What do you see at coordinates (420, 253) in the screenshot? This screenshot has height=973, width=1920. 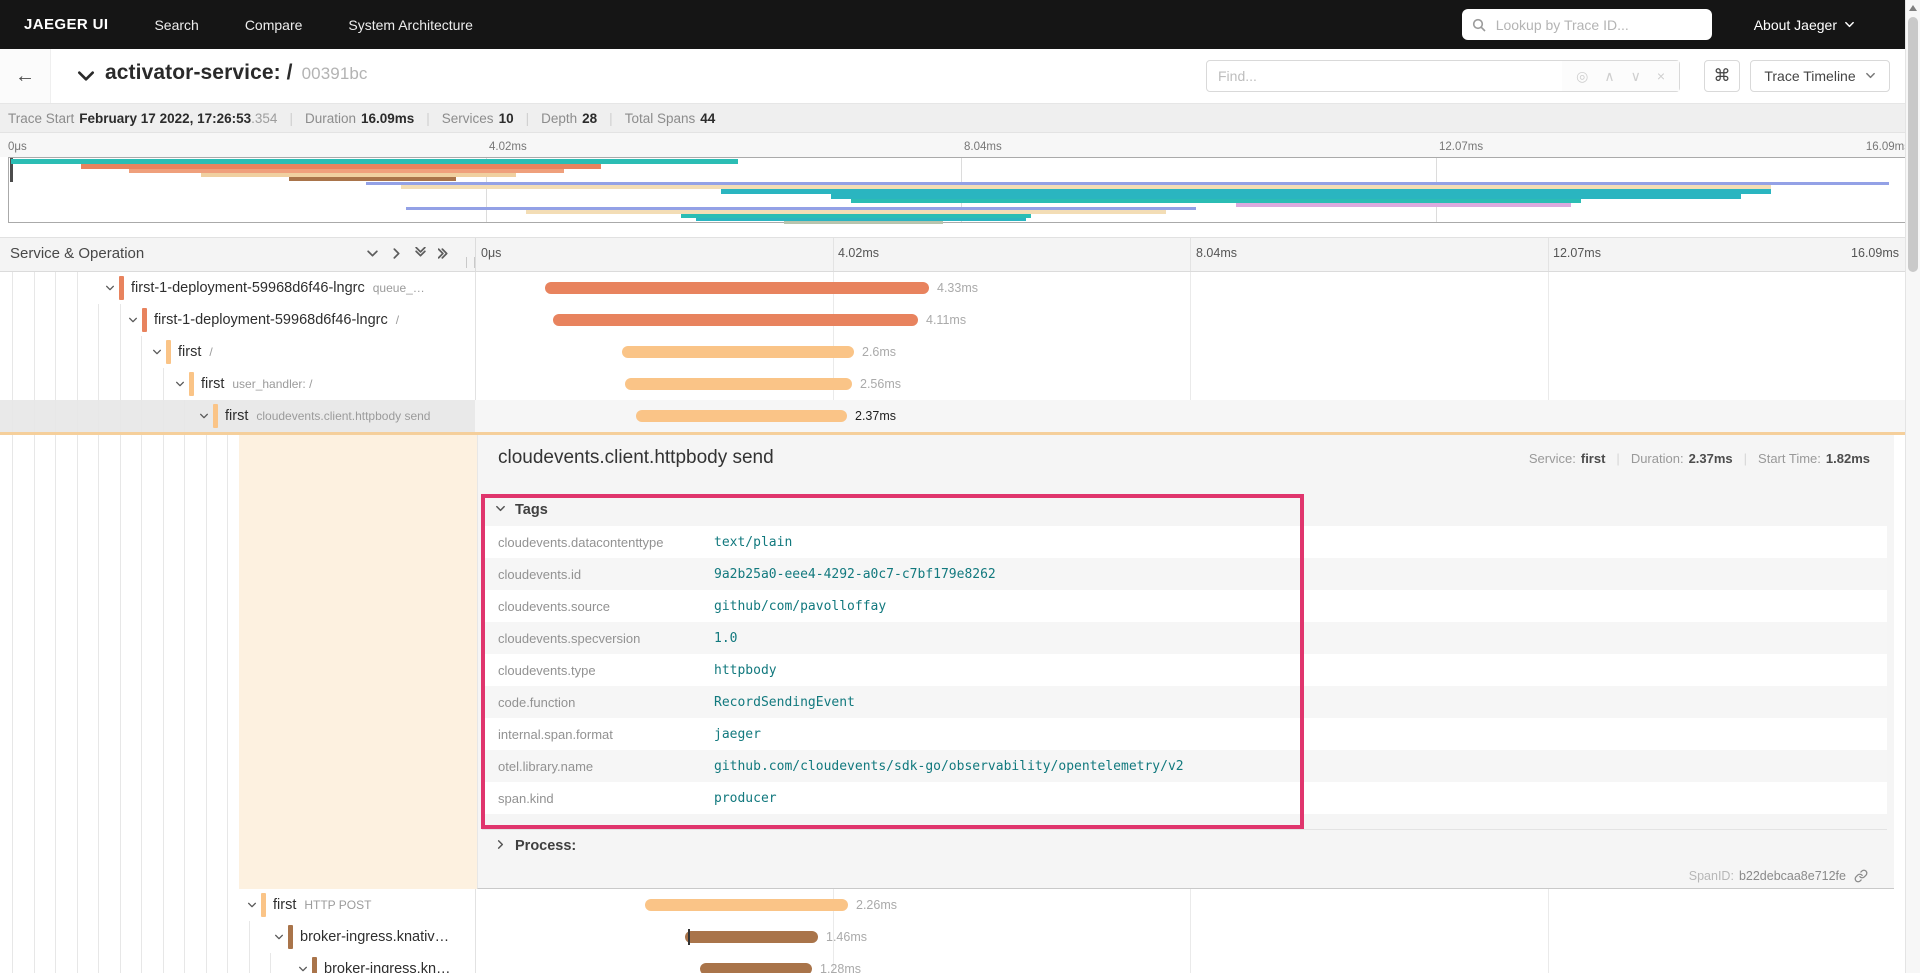 I see `collapse-all-icon` at bounding box center [420, 253].